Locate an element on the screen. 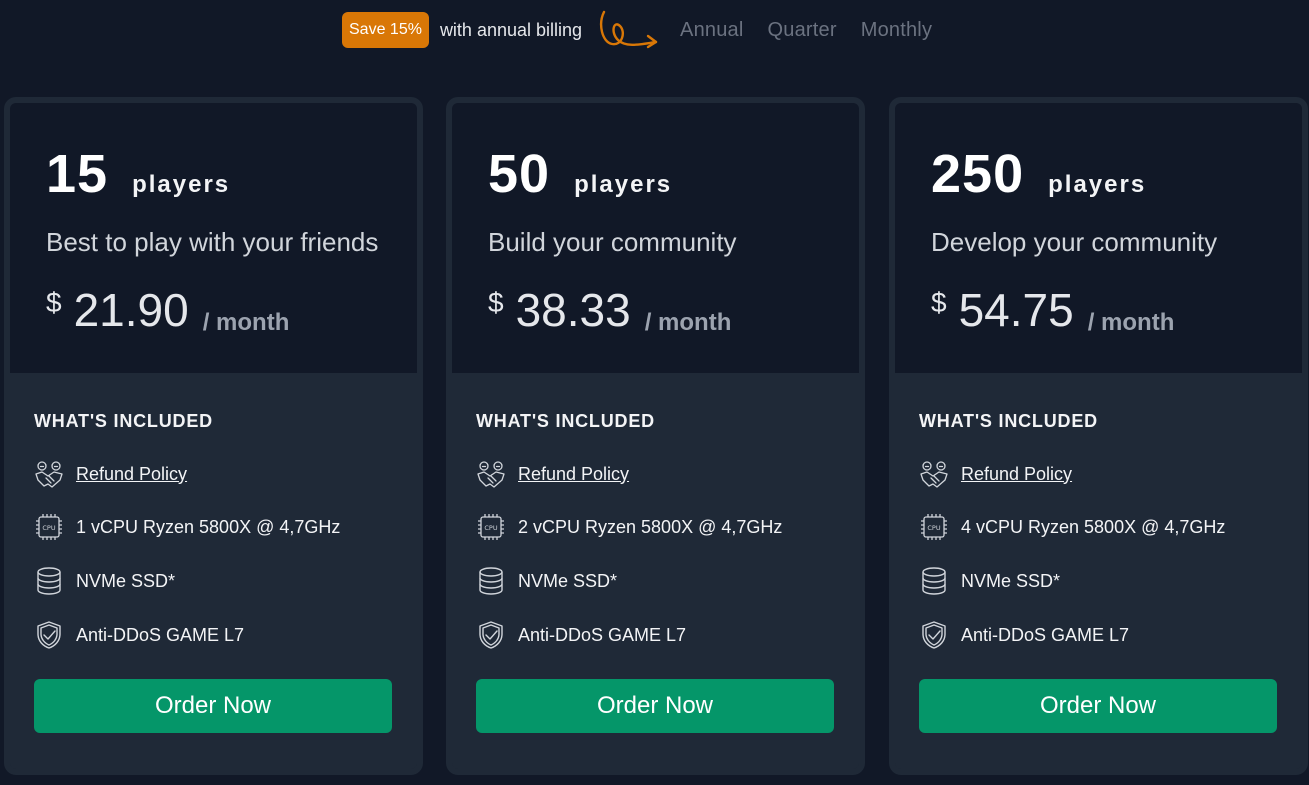  tab-quarter: Quarter is located at coordinates (802, 30).